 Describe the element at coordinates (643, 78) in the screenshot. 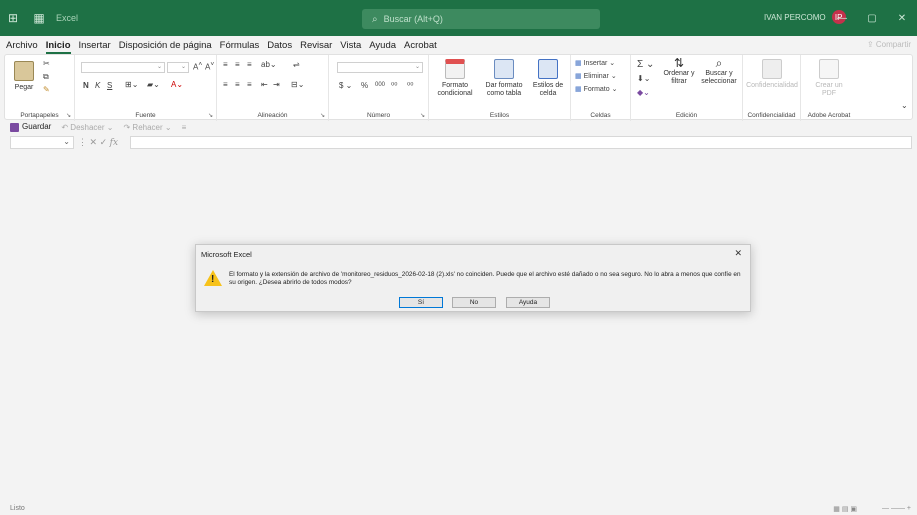

I see `fill-icon: ⬇⌄` at that location.